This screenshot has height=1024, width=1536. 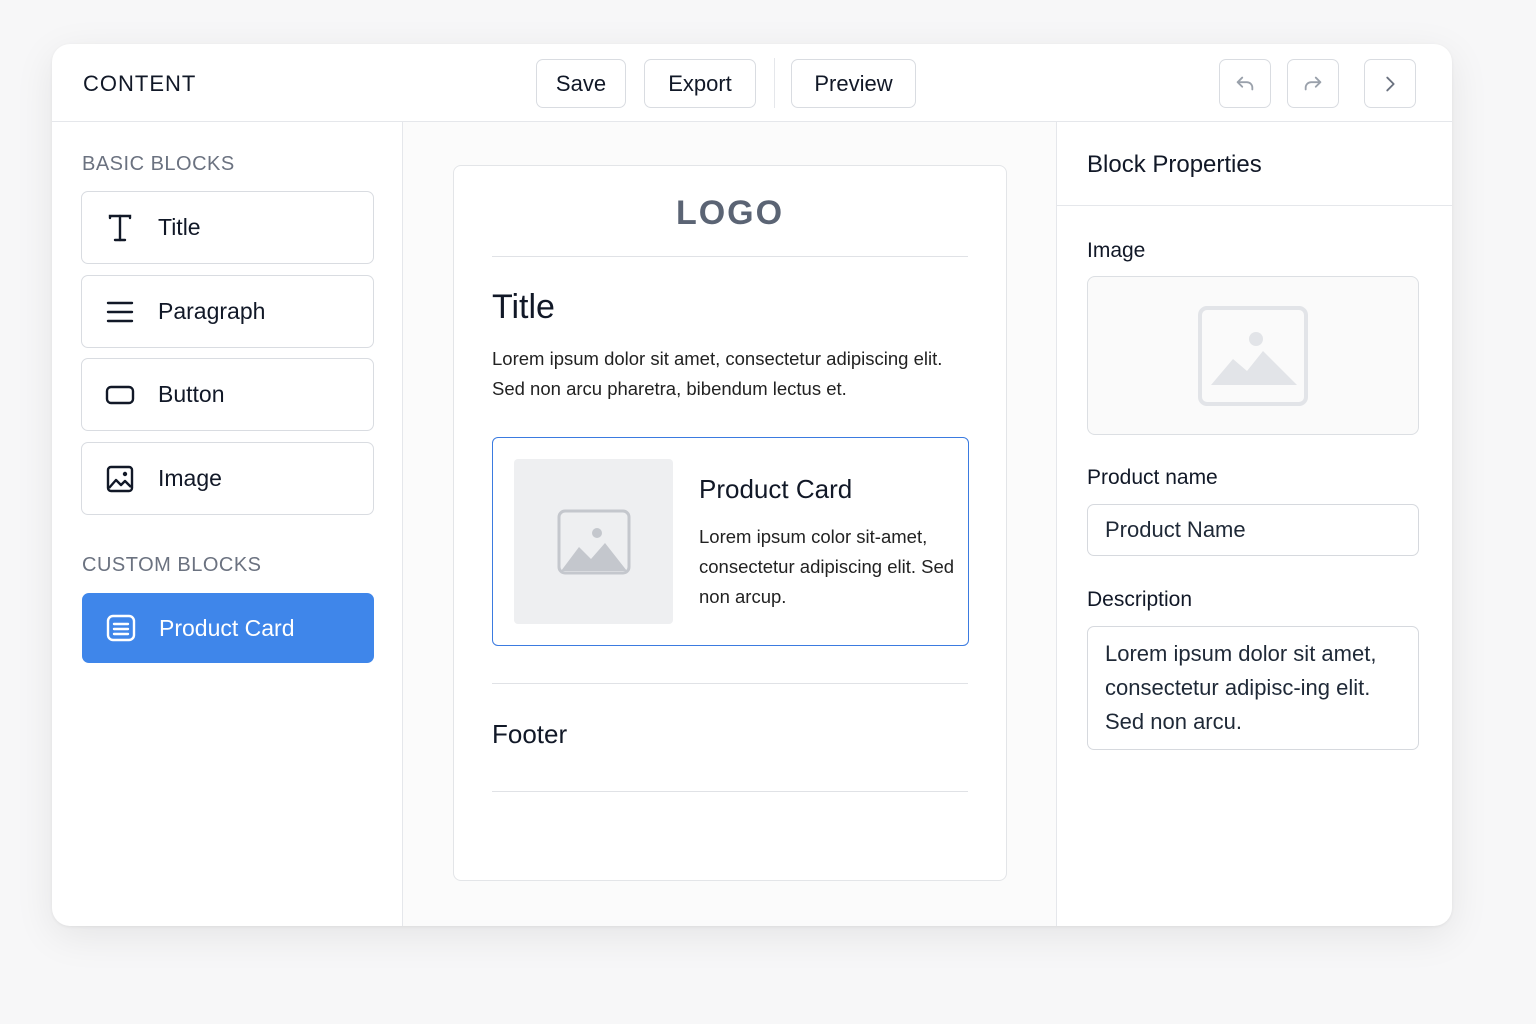 I want to click on block-item-label: Product Card, so click(x=227, y=627).